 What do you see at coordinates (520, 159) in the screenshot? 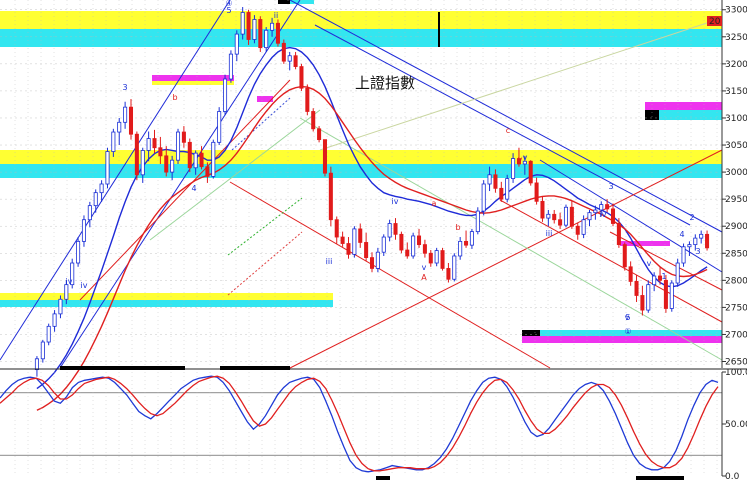
I see `wave-label: v` at bounding box center [520, 159].